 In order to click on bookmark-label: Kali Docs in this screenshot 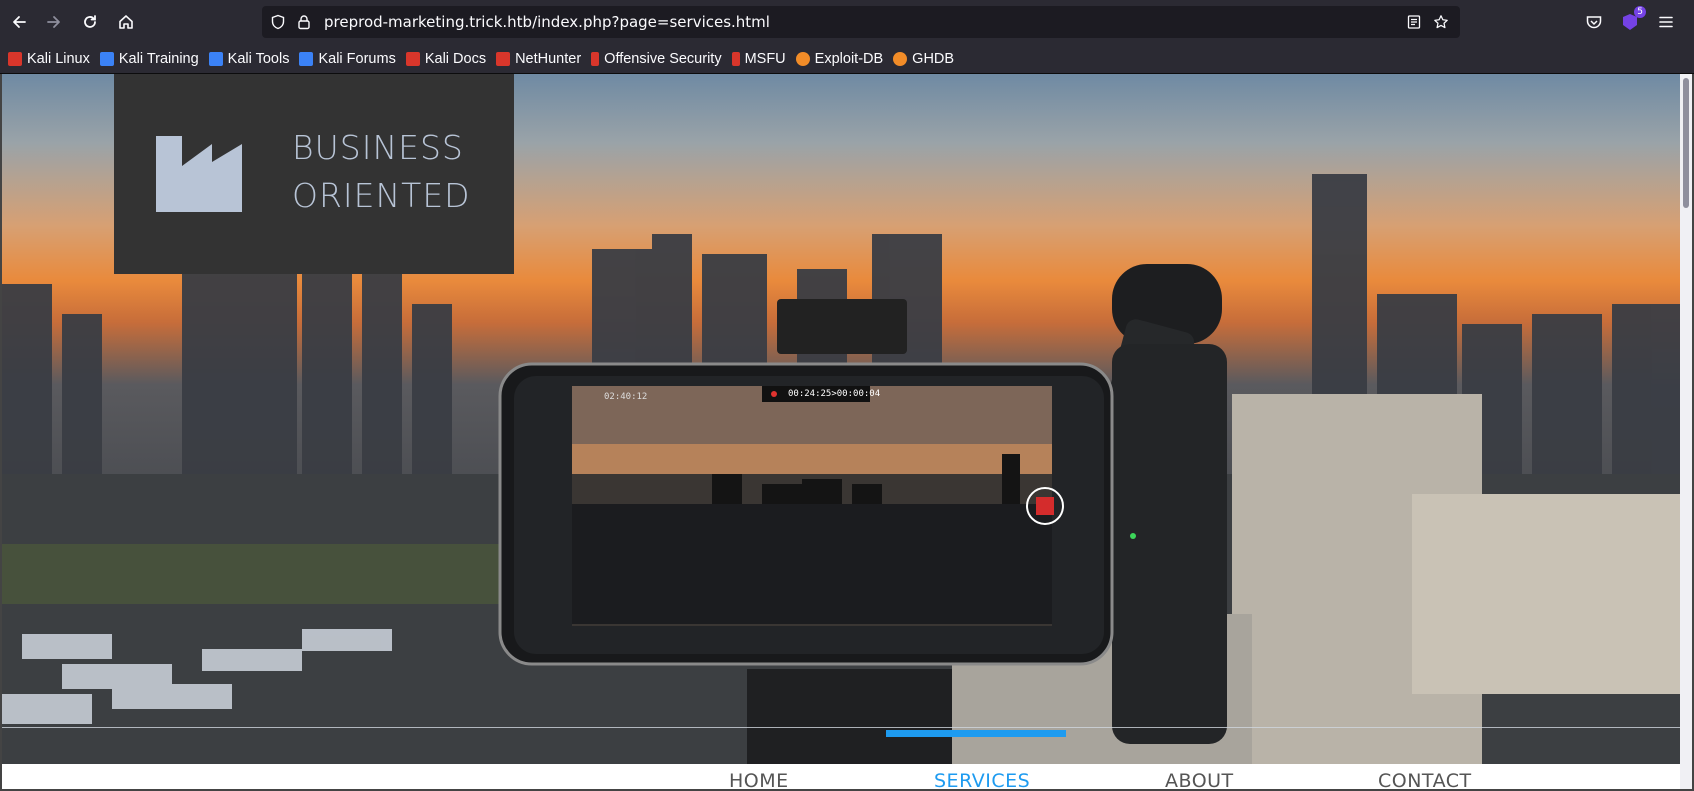, I will do `click(455, 58)`.